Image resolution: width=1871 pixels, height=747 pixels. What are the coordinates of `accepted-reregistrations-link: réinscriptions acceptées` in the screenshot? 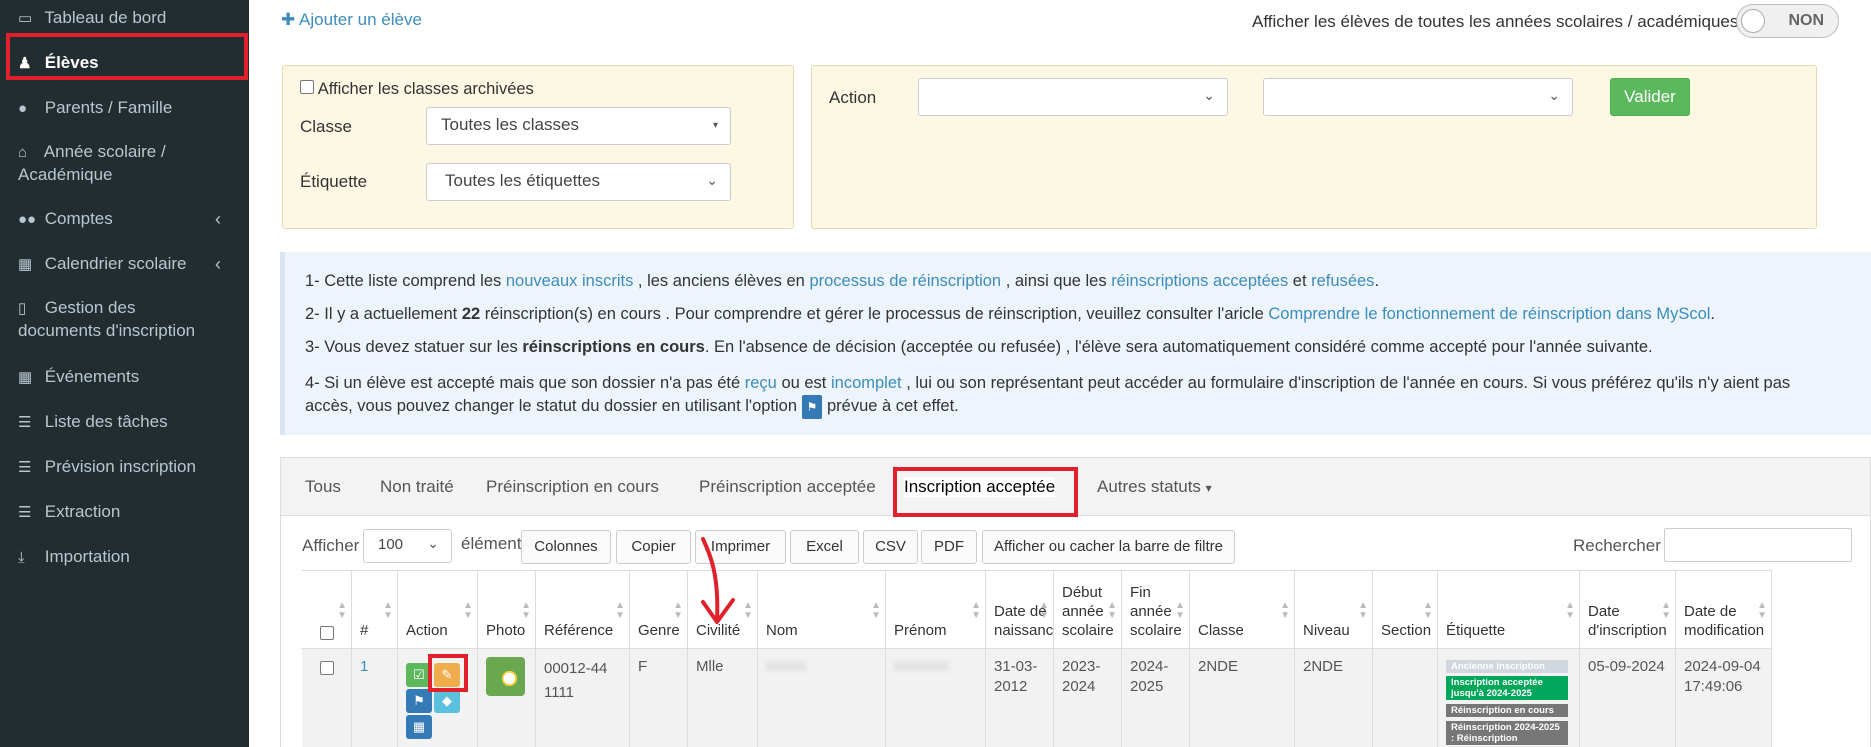 It's located at (1199, 281).